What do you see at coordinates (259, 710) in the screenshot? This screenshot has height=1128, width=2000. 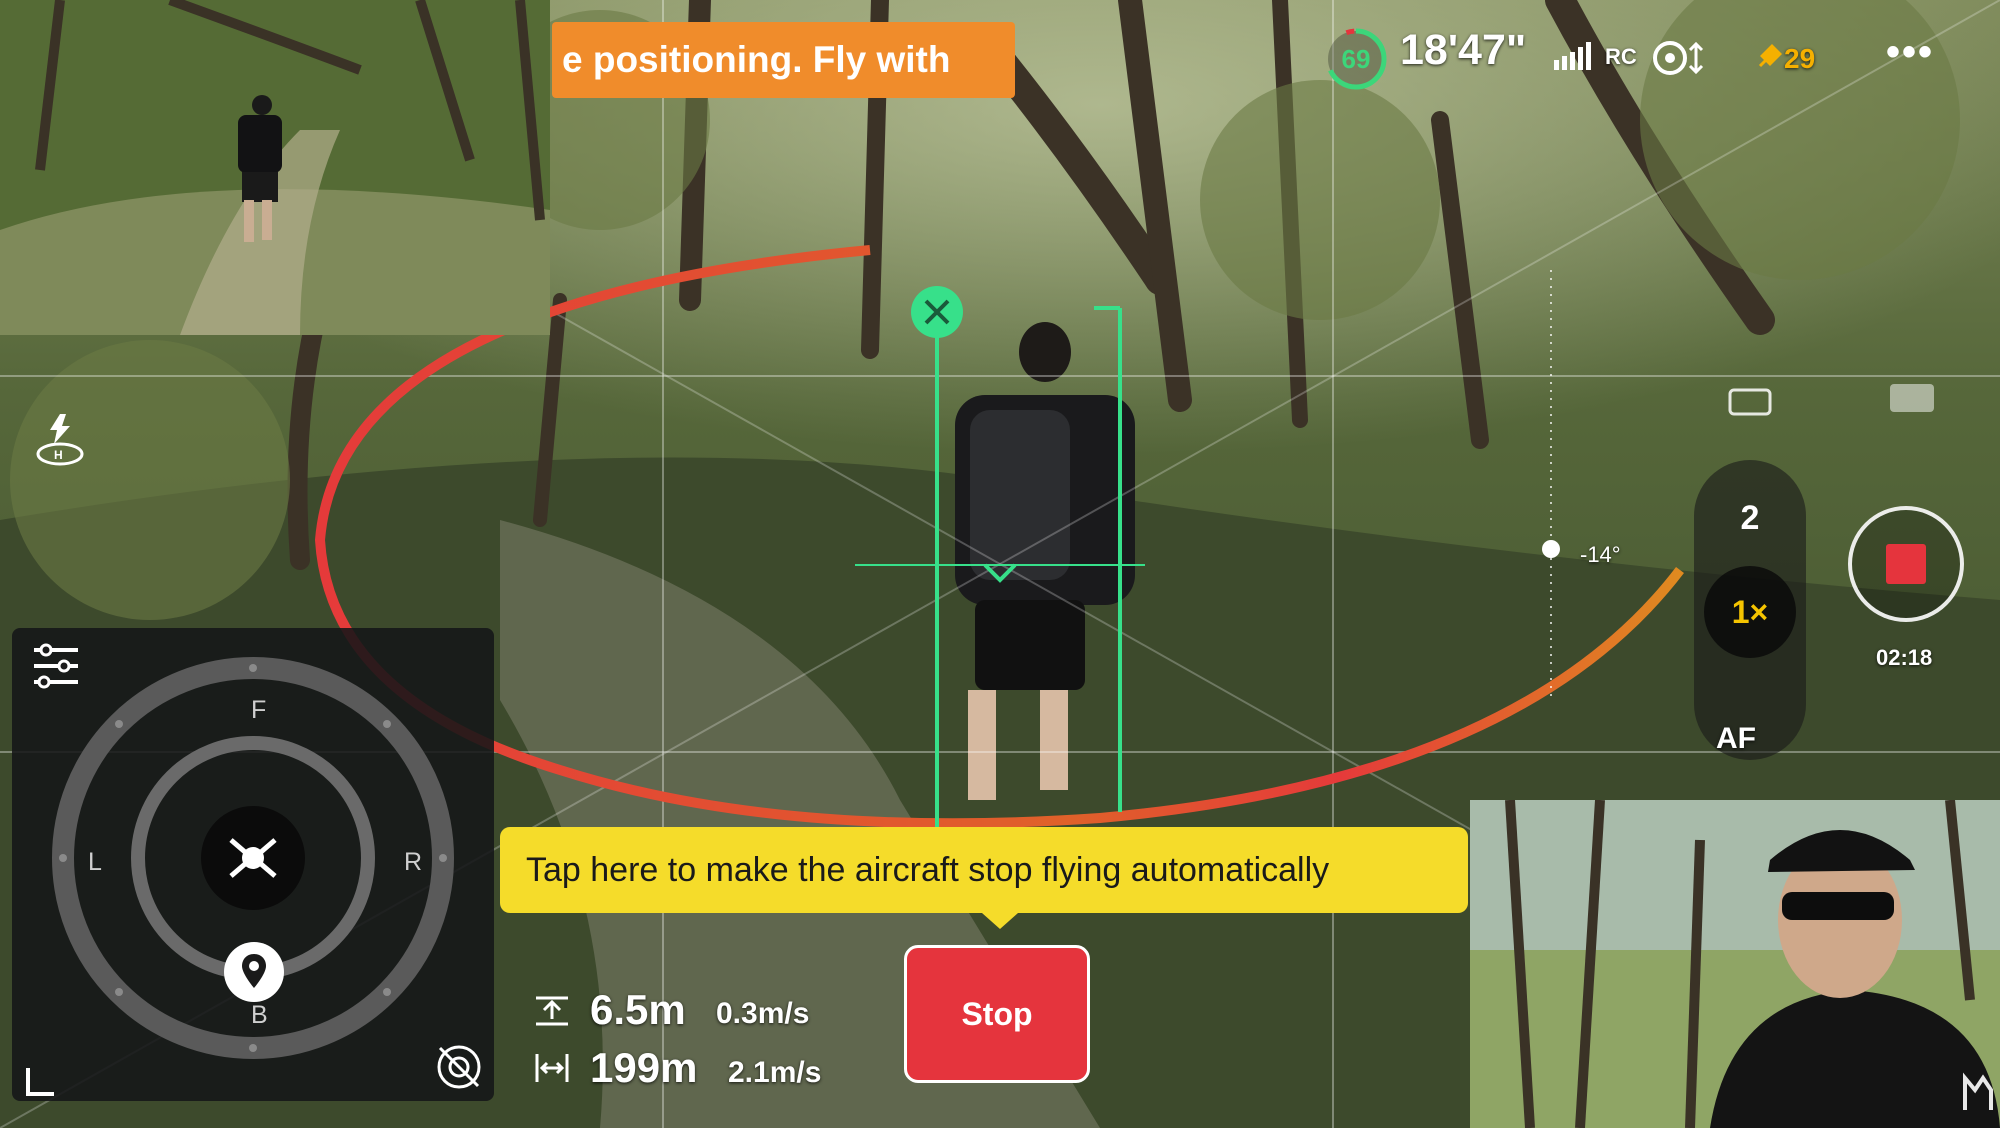 I see `minimap-front-label: F` at bounding box center [259, 710].